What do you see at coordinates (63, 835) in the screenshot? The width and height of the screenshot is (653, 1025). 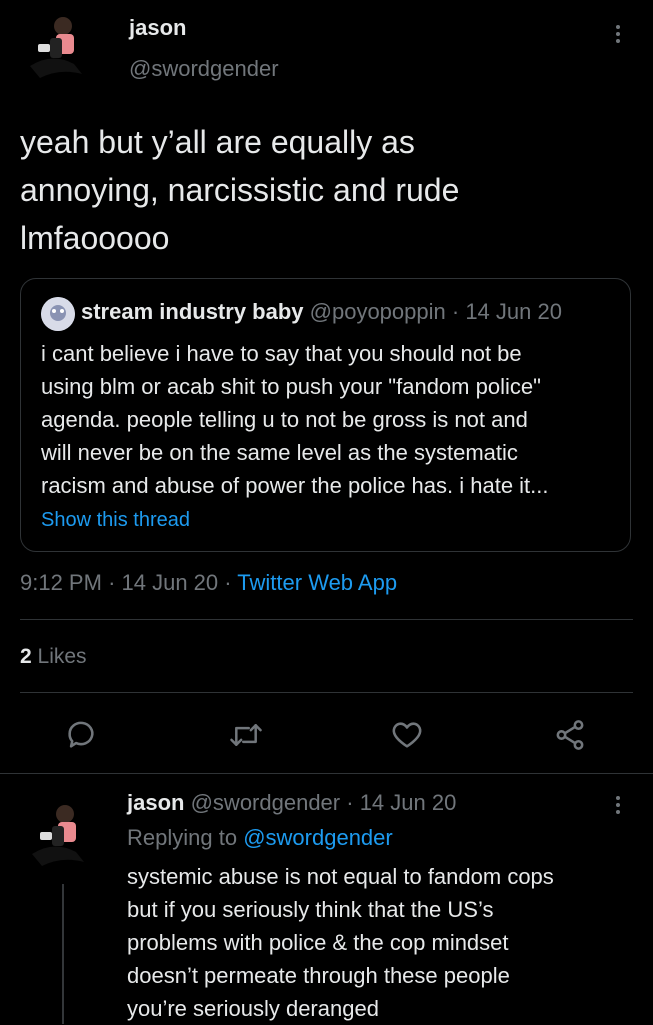 I see `reply-author-avatar` at bounding box center [63, 835].